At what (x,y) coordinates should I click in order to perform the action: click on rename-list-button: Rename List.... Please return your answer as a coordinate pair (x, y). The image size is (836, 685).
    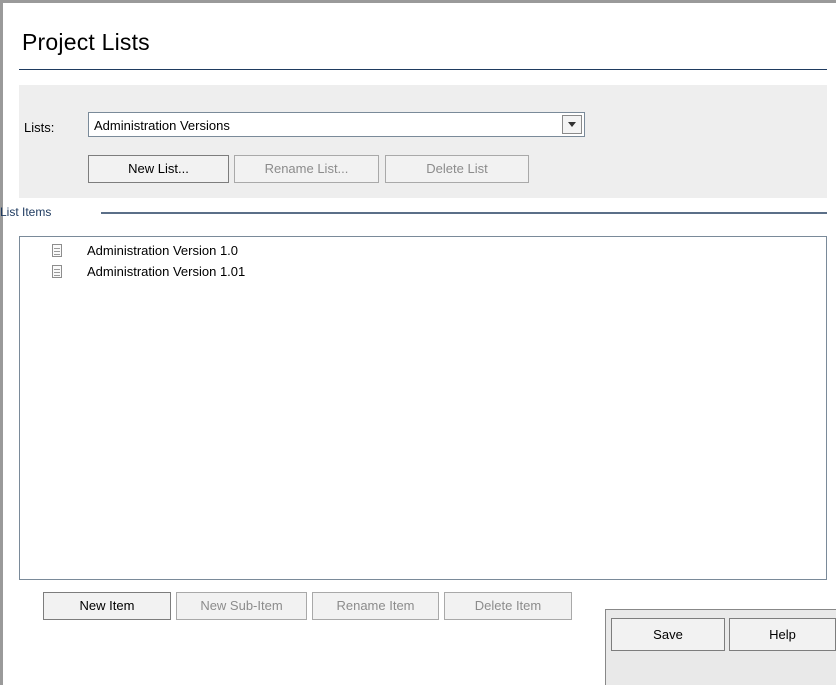
    Looking at the image, I should click on (306, 169).